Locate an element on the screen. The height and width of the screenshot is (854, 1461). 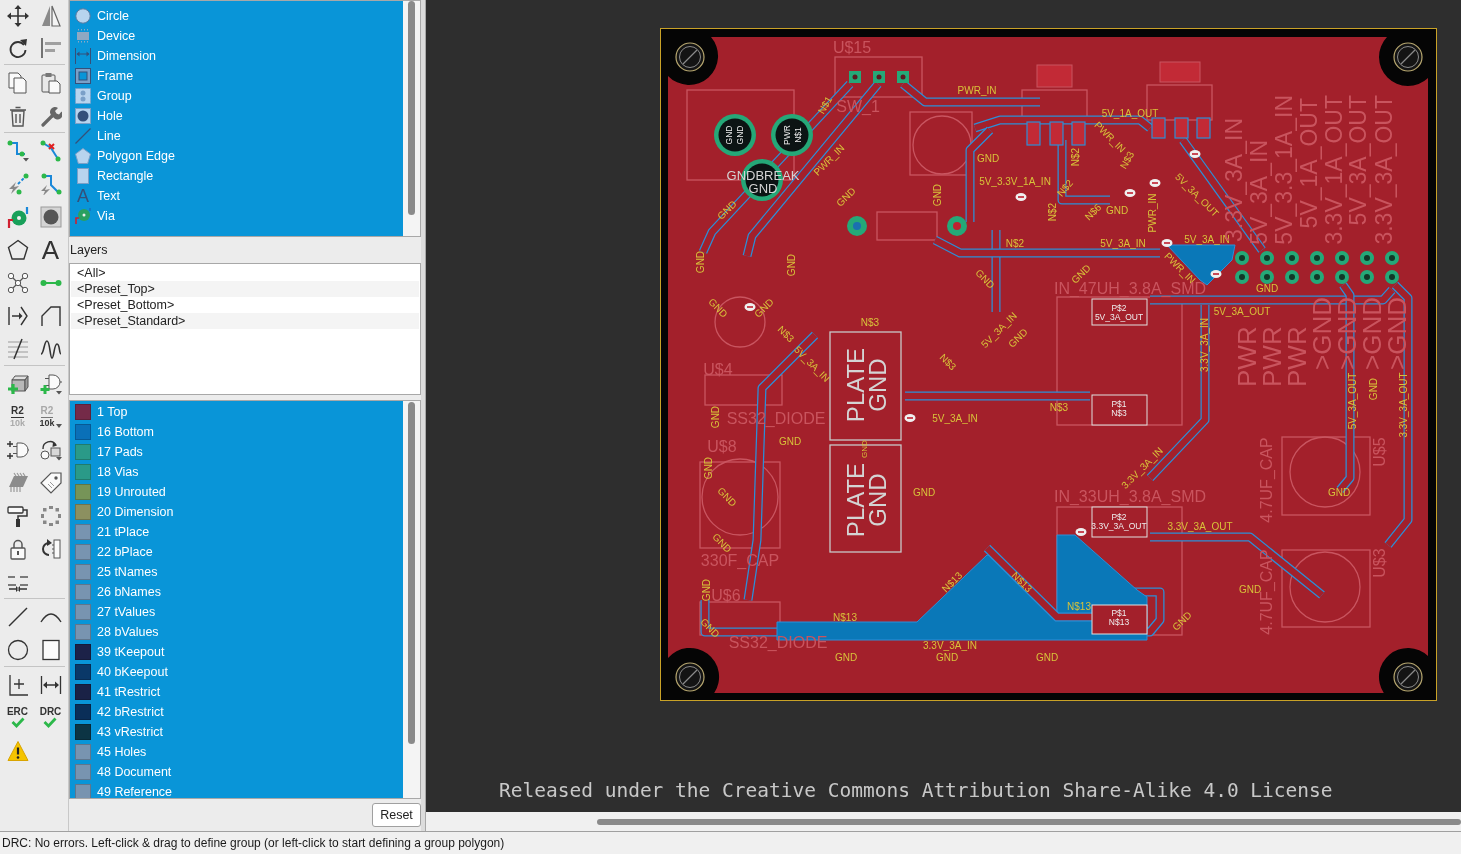
pentagon-icon is located at coordinates (17, 249).